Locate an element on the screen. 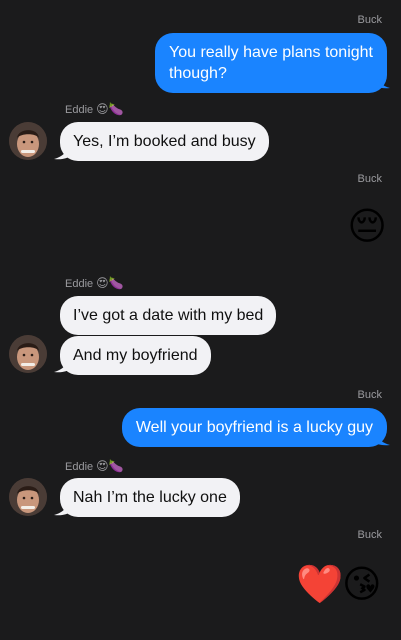 The height and width of the screenshot is (640, 401). message-bubble-incoming: Nah I’m the lucky one is located at coordinates (150, 497).